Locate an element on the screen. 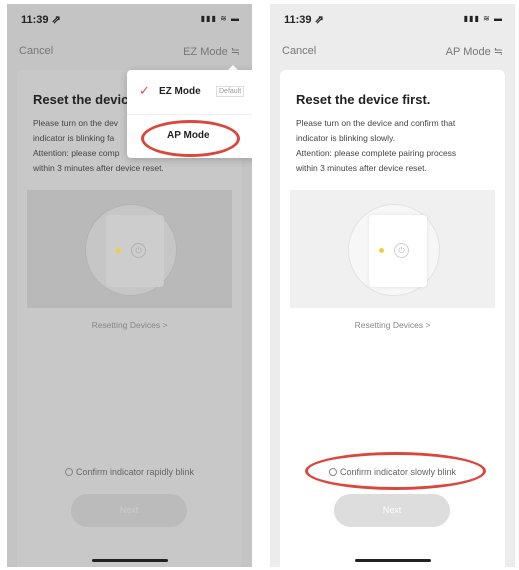 Image resolution: width=519 pixels, height=570 pixels. ez-mode-label: EZ Mode is located at coordinates (180, 91).